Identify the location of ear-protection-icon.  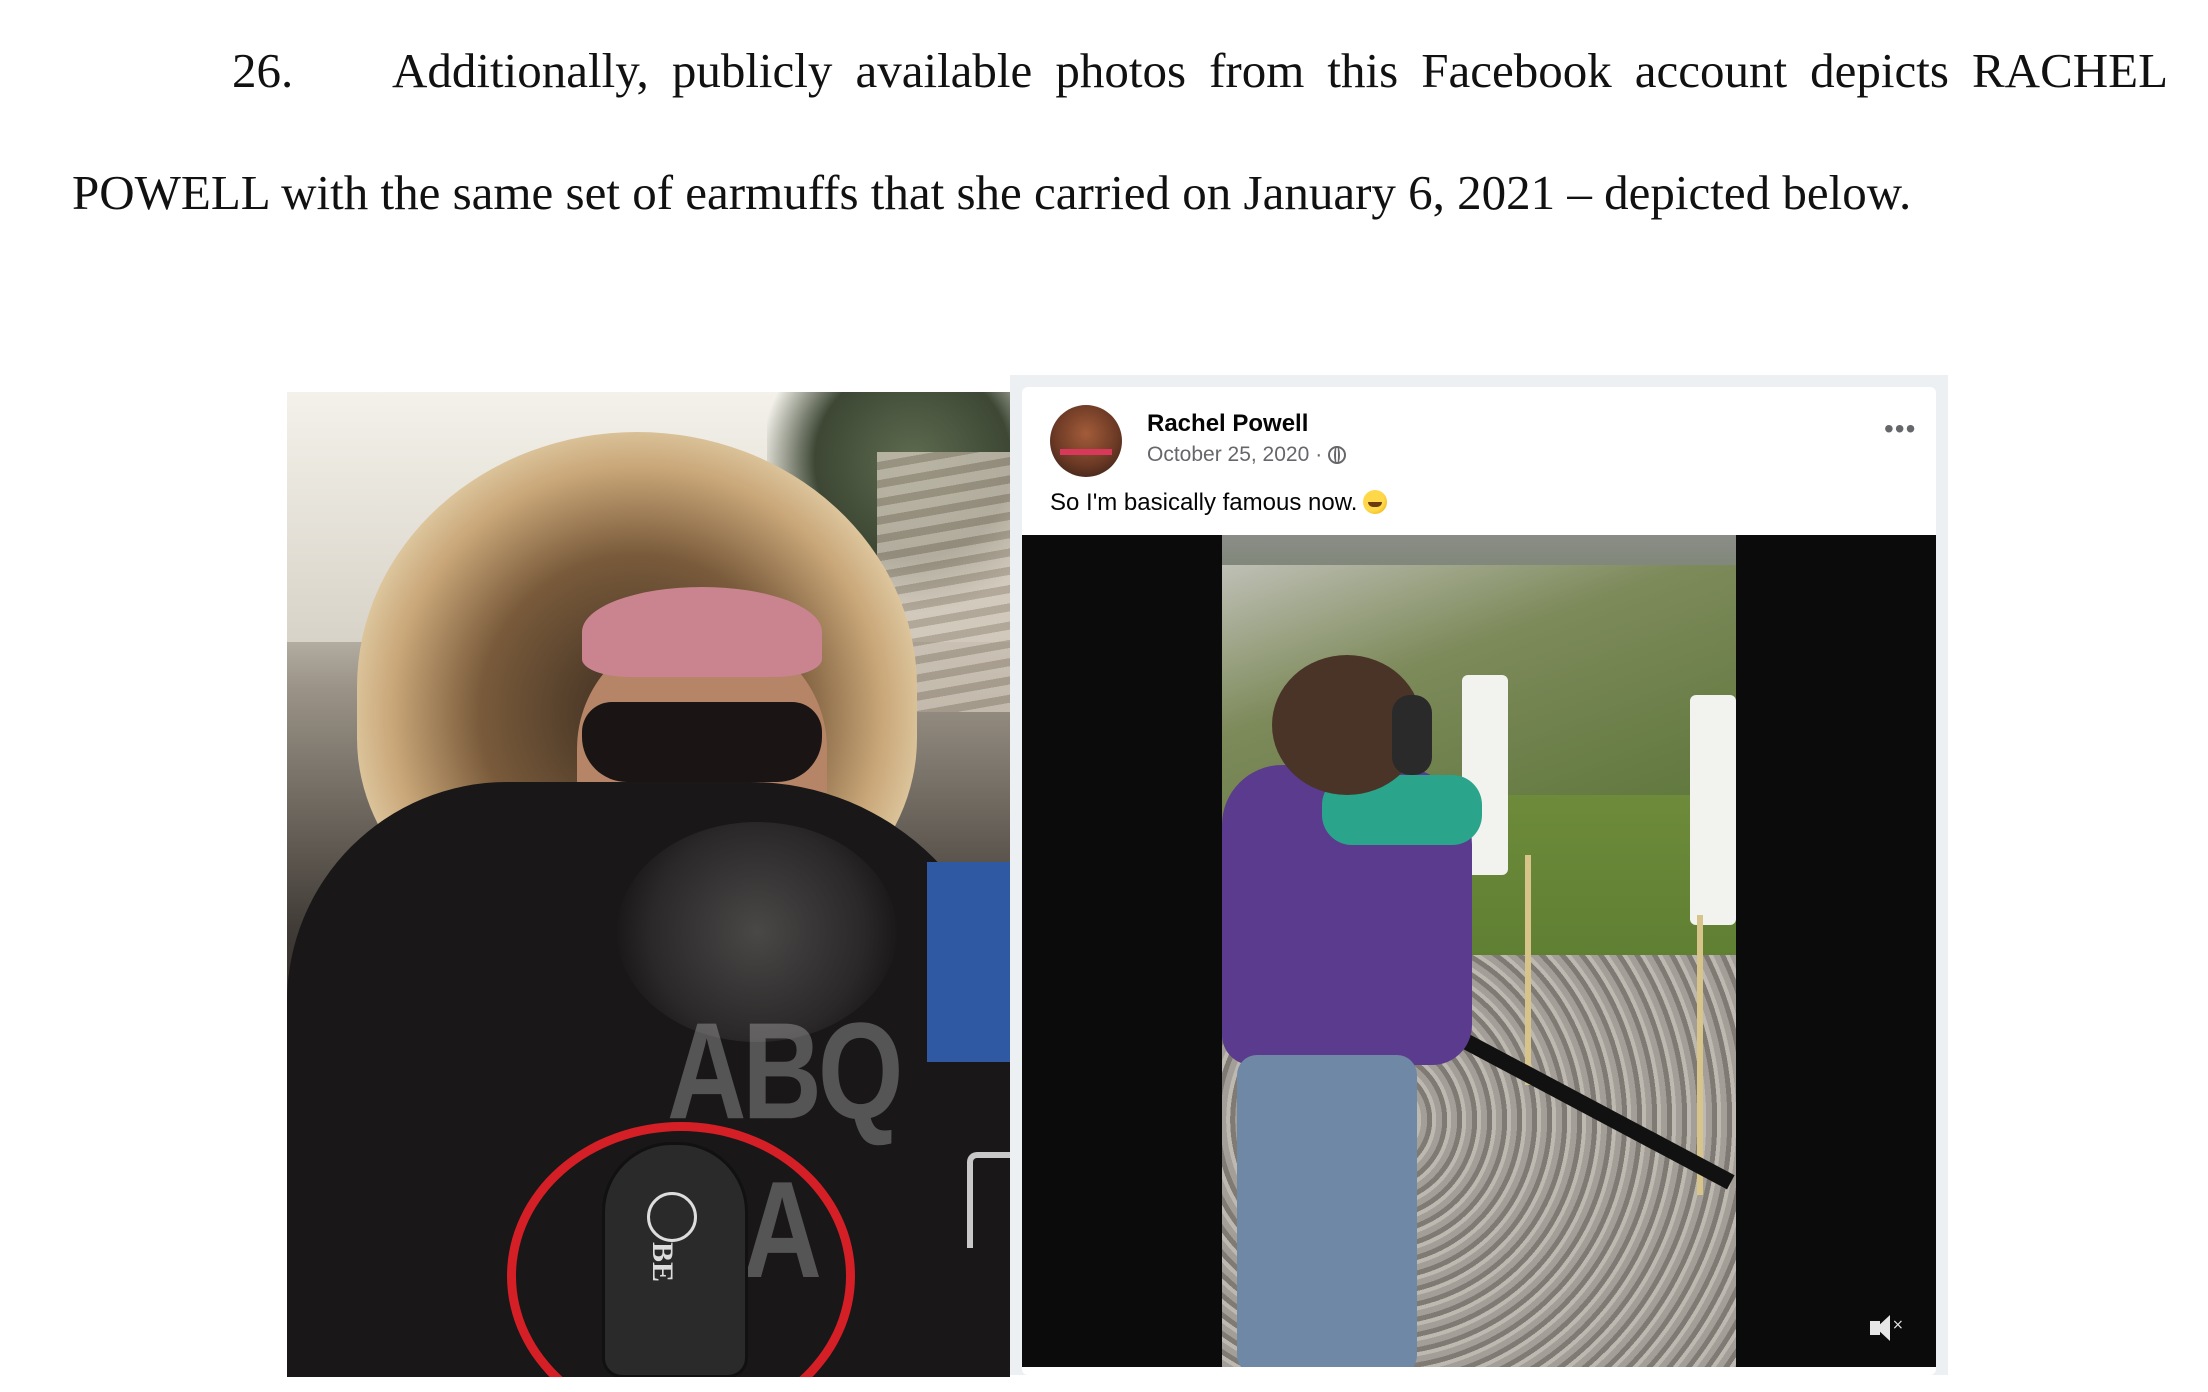
(1412, 735).